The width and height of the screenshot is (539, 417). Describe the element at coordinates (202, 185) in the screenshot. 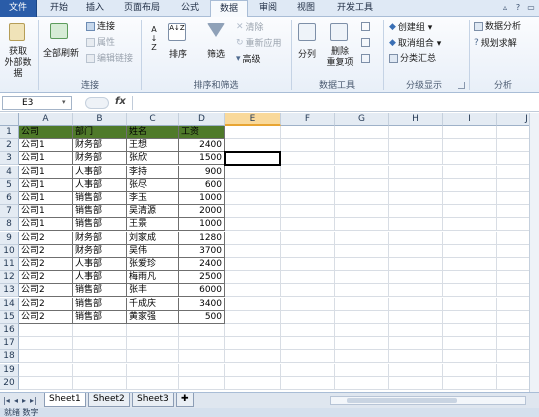

I see `cell-d5: 600` at that location.